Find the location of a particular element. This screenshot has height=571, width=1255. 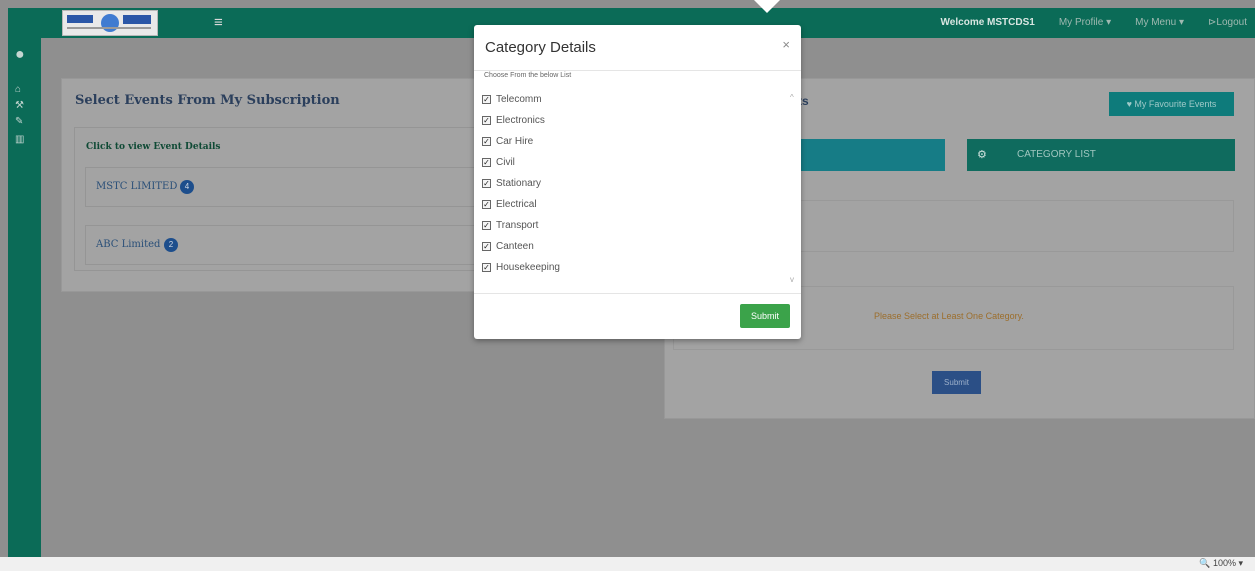

modal-title: Category Details is located at coordinates (540, 47).